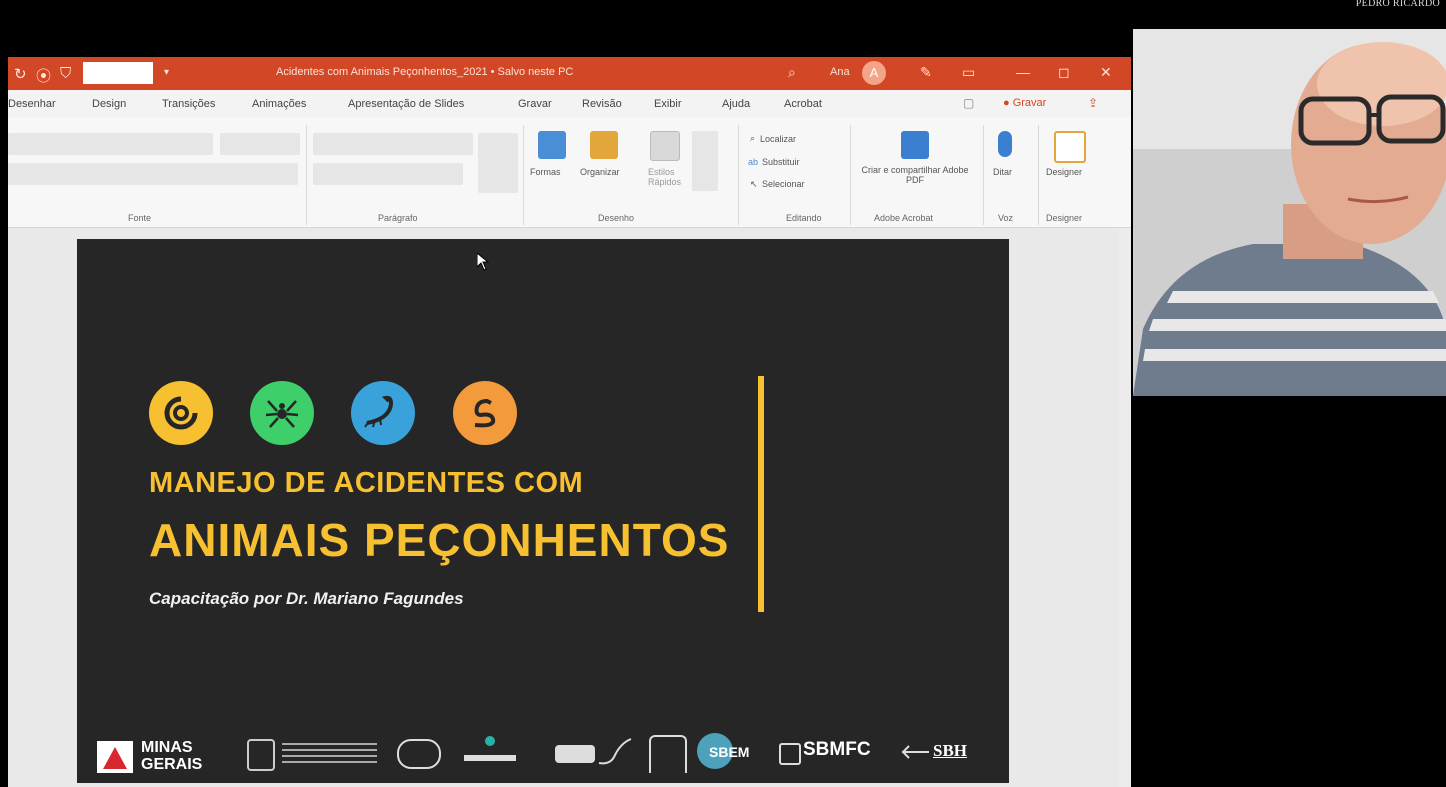 This screenshot has height=787, width=1446. I want to click on font-size-box, so click(260, 144).